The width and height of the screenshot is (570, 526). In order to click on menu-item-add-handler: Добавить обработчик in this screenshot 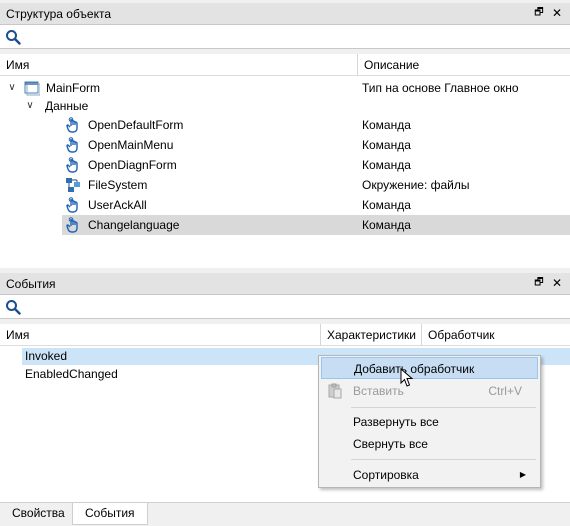, I will do `click(429, 368)`.